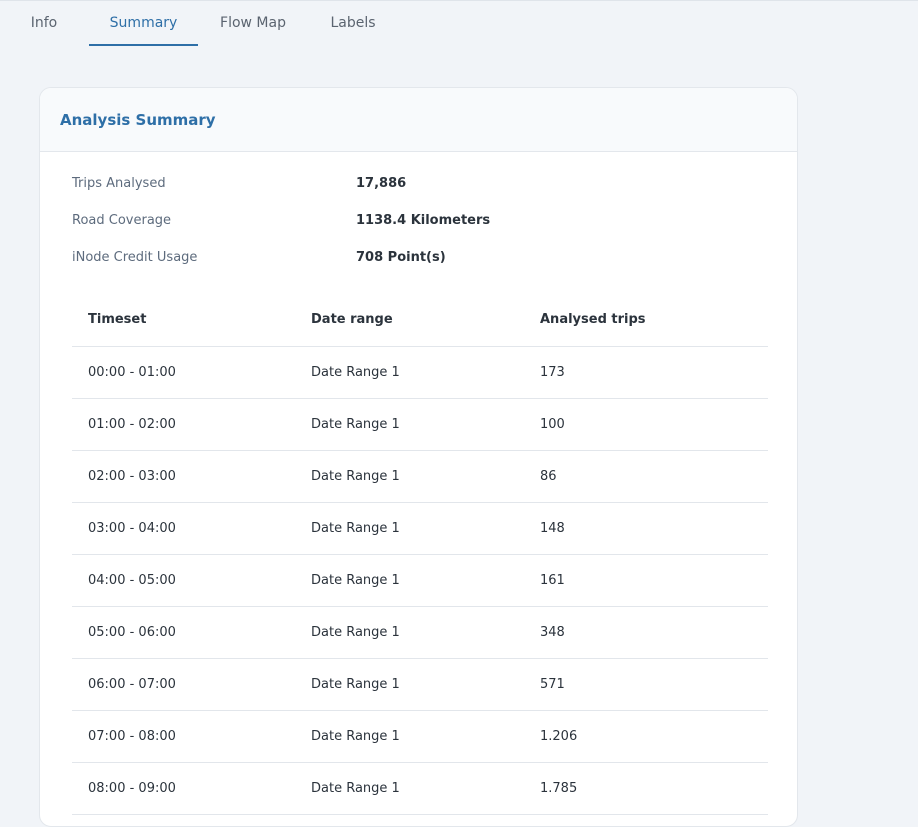 This screenshot has width=918, height=827. Describe the element at coordinates (422, 194) in the screenshot. I see `stat-row-trips-analysed: Trips Analysed 17,886` at that location.